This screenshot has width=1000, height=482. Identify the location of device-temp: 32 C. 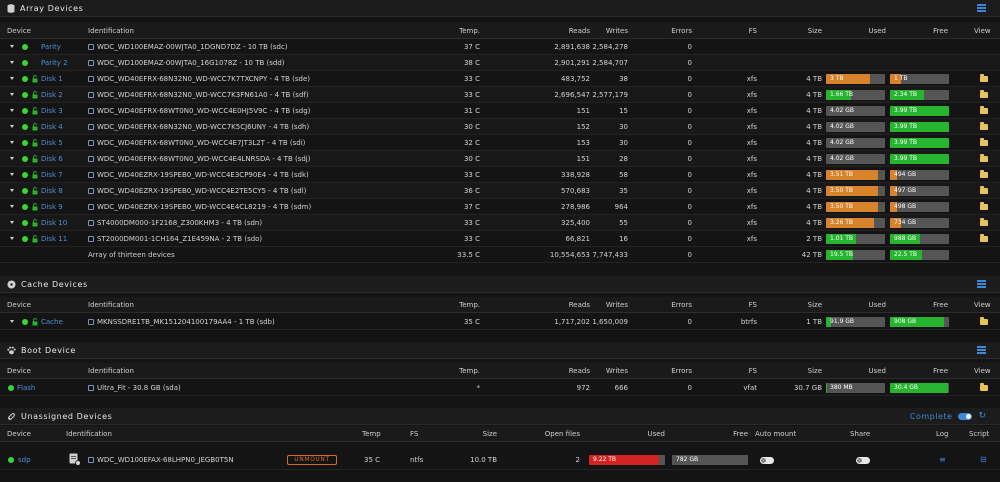
(471, 143).